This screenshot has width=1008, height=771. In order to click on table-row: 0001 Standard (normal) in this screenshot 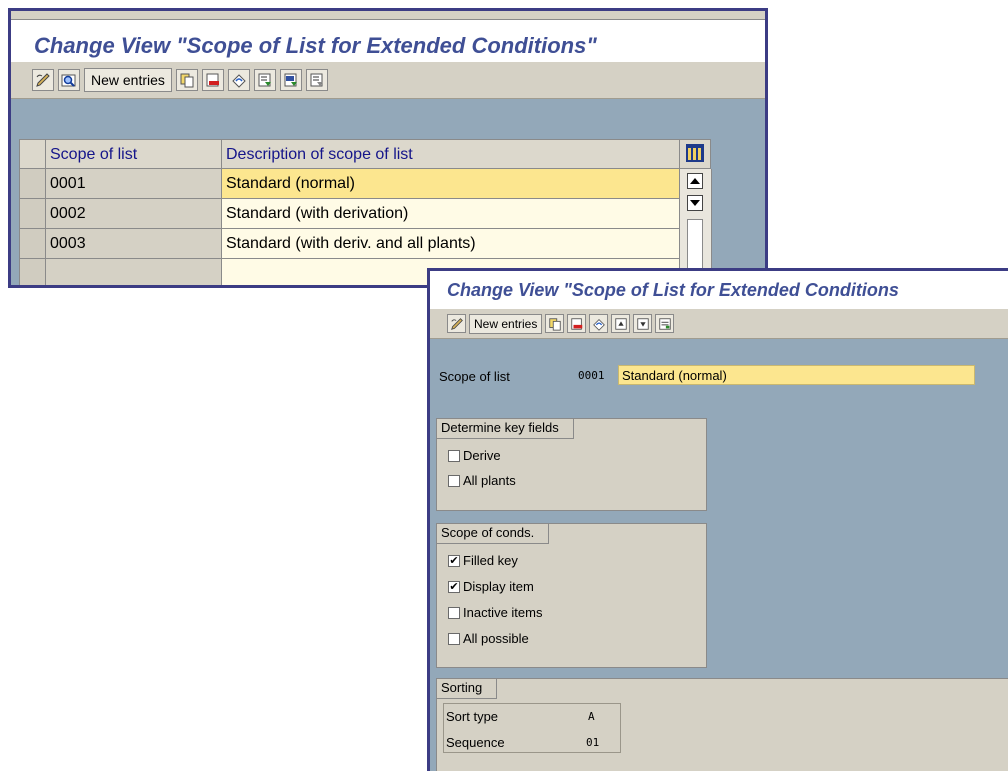, I will do `click(365, 184)`.